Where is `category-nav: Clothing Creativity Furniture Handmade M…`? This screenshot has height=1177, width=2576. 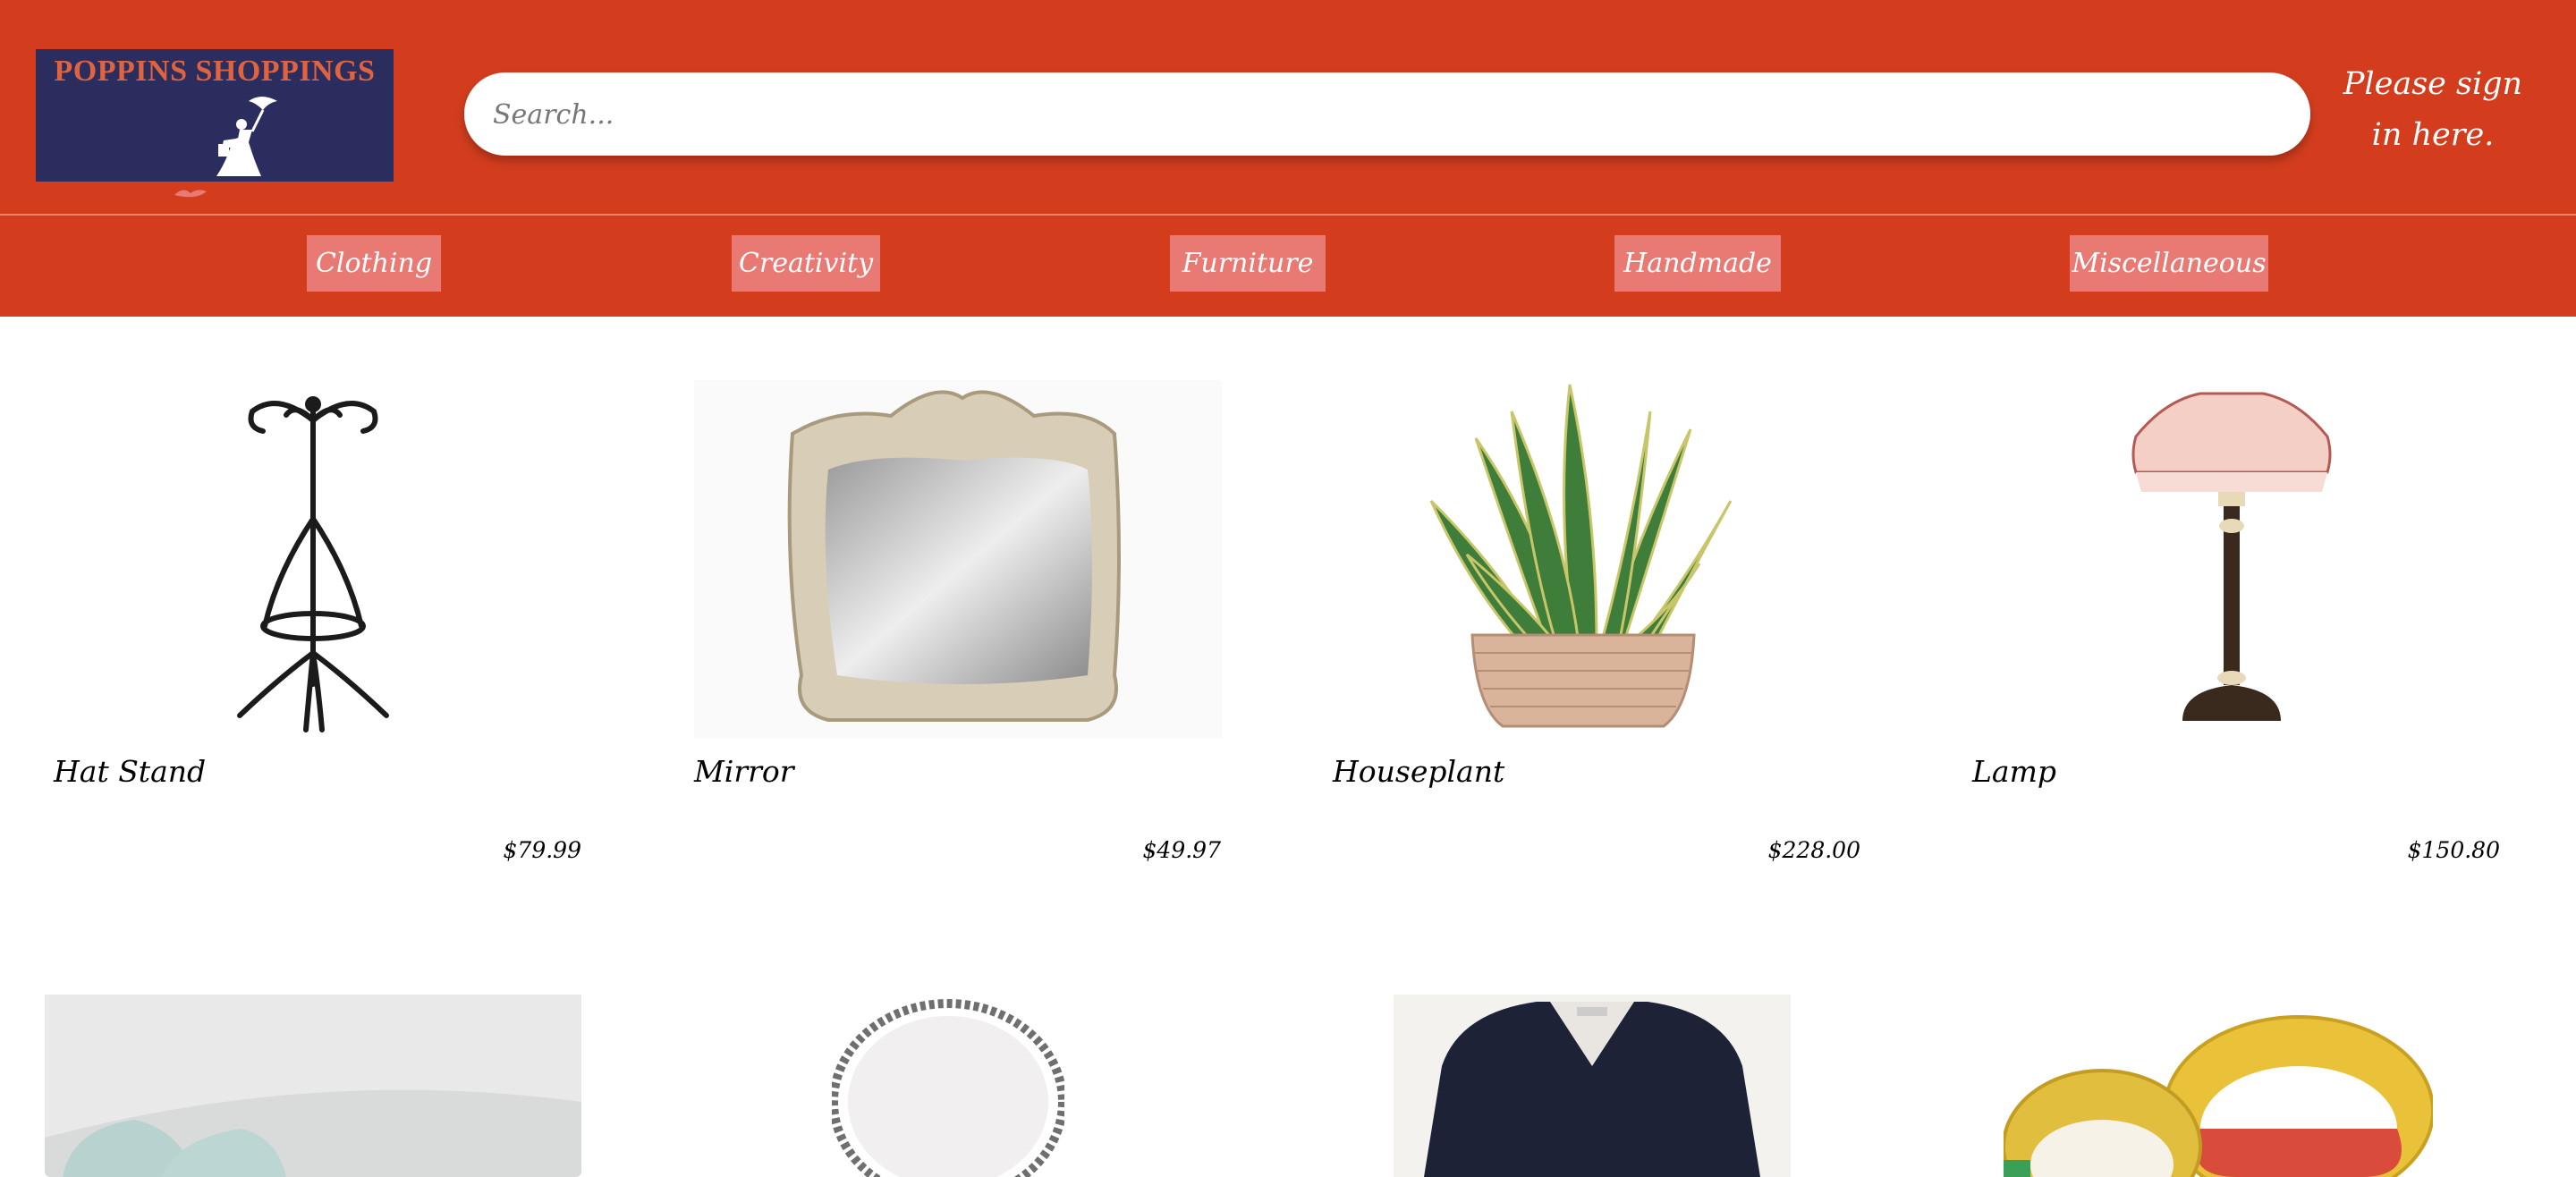 category-nav: Clothing Creativity Furniture Handmade M… is located at coordinates (1288, 266).